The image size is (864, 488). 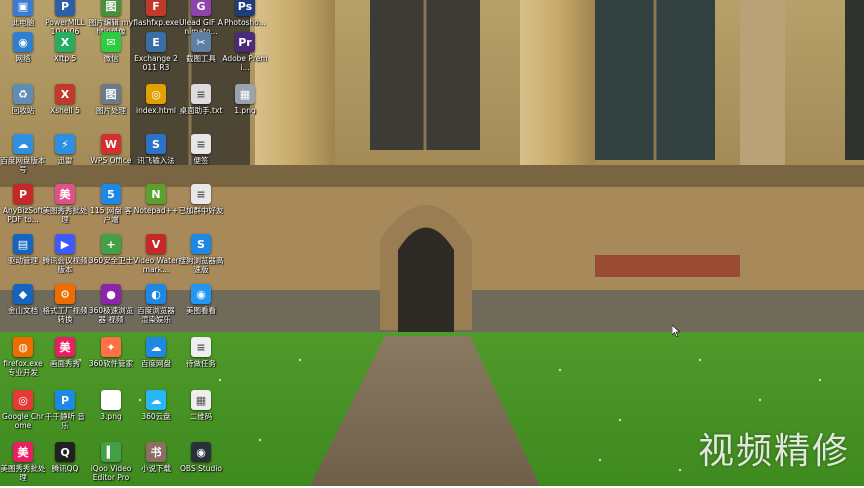 I want to click on desktop-icon-label: 格式工厂视频转换, so click(x=65, y=315).